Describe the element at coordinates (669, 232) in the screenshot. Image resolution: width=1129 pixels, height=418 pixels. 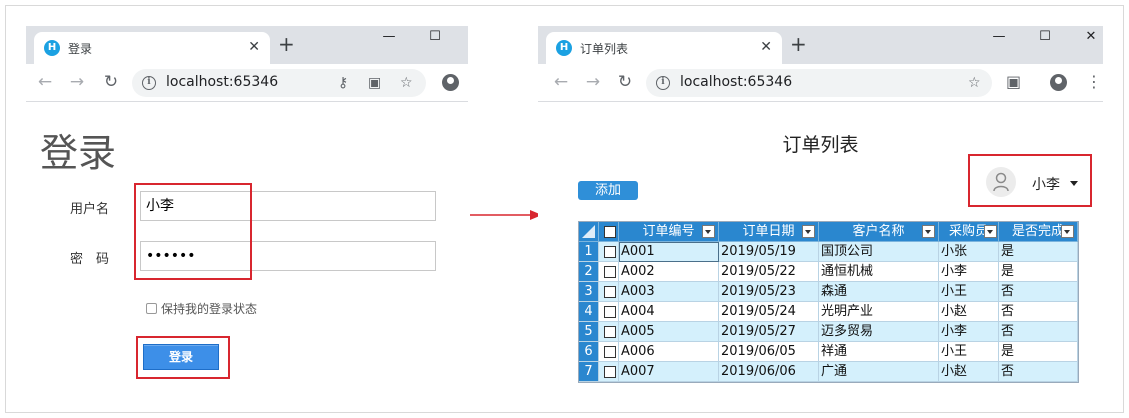
I see `column-header-order-id: 订单编号` at that location.